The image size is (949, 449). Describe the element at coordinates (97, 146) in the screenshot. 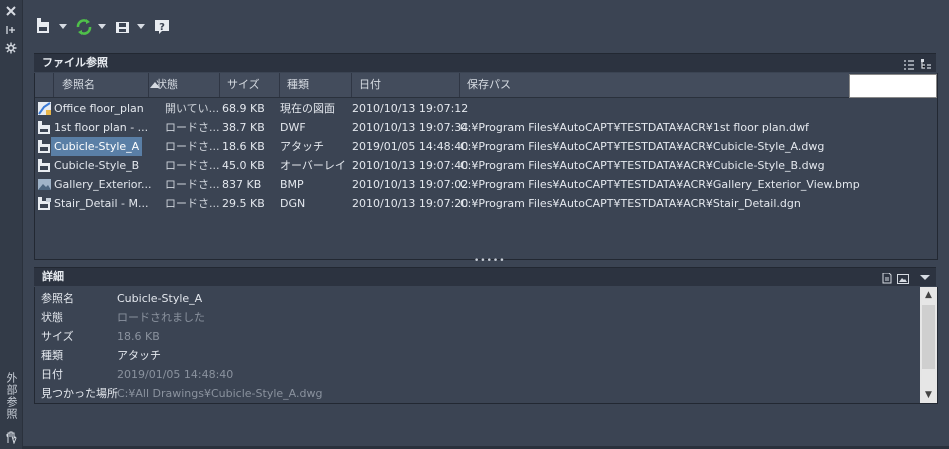

I see `cell-reference-name: Cubicle-Style_A` at that location.